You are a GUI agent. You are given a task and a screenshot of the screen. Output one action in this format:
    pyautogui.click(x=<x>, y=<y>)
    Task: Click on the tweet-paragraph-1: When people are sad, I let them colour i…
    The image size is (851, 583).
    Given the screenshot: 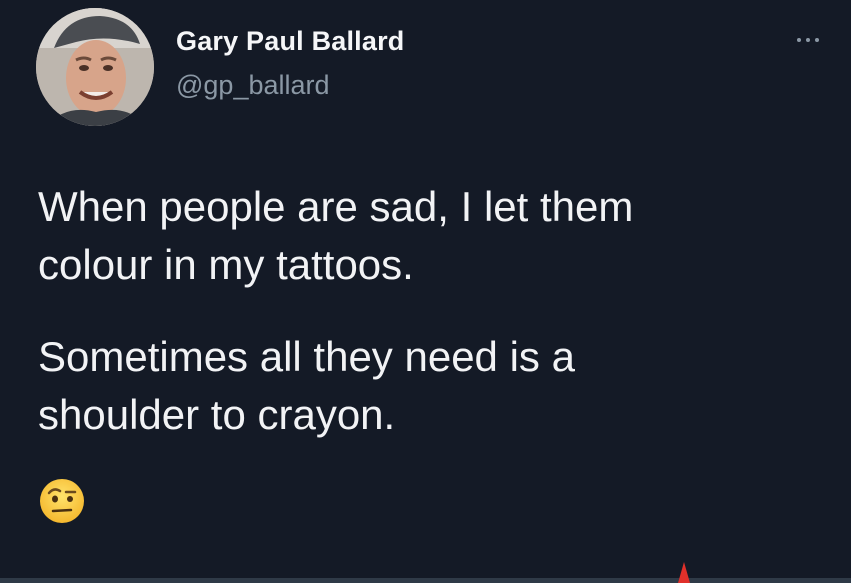 What is the action you would take?
    pyautogui.click(x=336, y=235)
    